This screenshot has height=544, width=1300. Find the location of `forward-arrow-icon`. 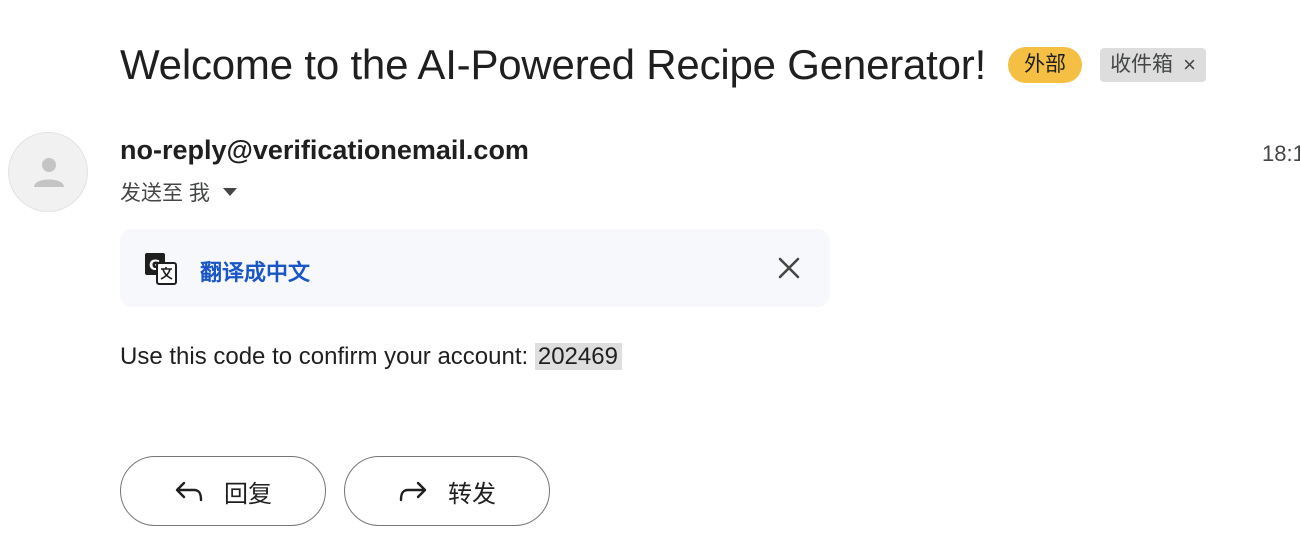

forward-arrow-icon is located at coordinates (413, 491).